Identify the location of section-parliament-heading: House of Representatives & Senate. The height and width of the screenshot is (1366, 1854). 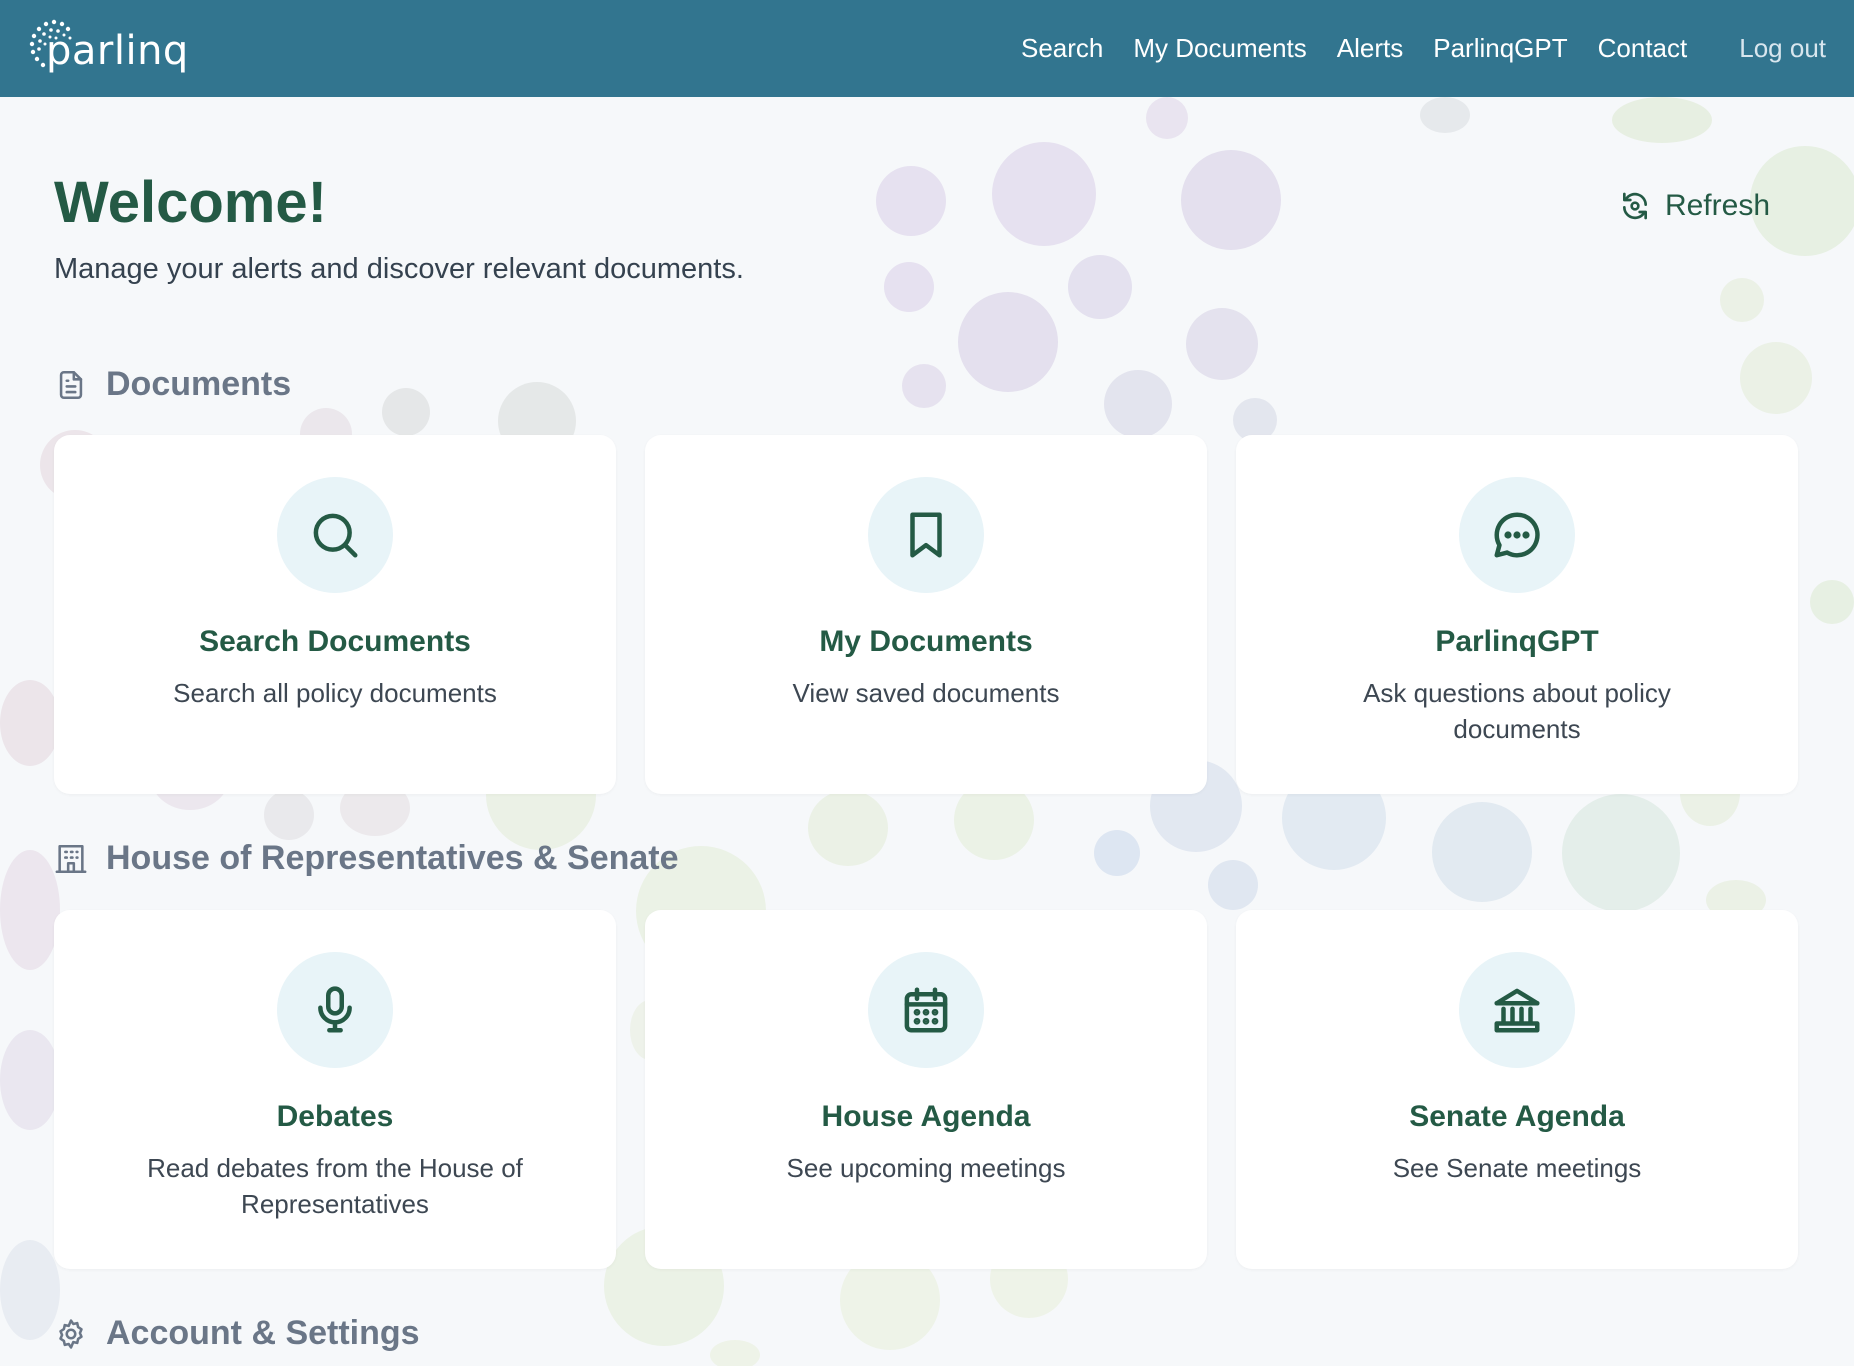
(366, 858).